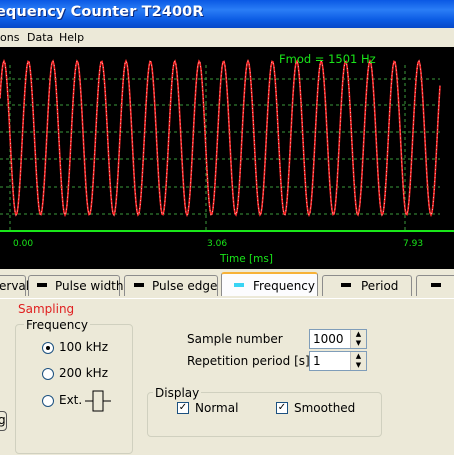 Image resolution: width=454 pixels, height=455 pixels. What do you see at coordinates (246, 259) in the screenshot?
I see `x-axis-label: Time [ms]` at bounding box center [246, 259].